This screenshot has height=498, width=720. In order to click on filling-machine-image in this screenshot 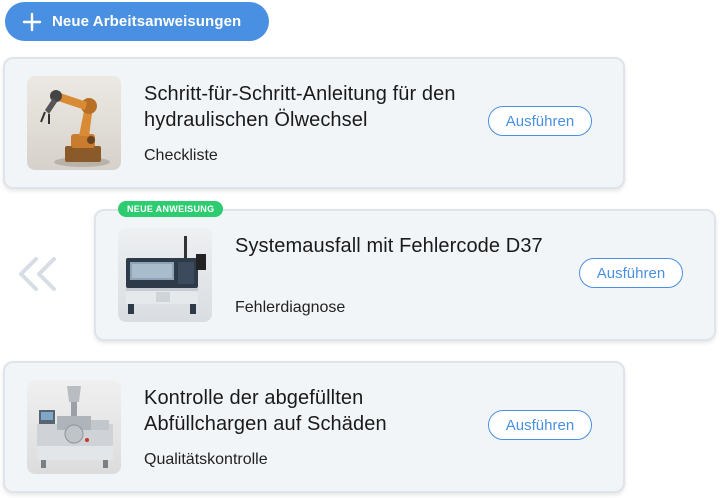, I will do `click(74, 427)`.